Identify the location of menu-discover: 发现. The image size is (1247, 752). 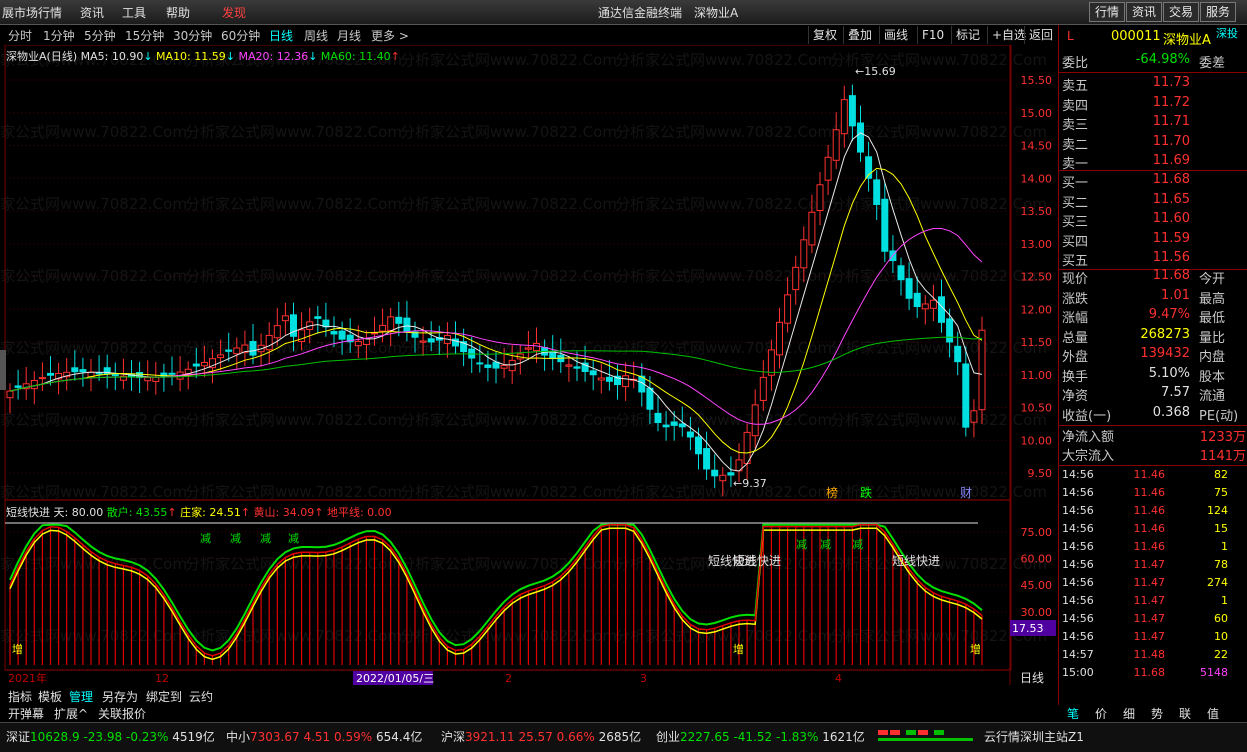
(234, 12).